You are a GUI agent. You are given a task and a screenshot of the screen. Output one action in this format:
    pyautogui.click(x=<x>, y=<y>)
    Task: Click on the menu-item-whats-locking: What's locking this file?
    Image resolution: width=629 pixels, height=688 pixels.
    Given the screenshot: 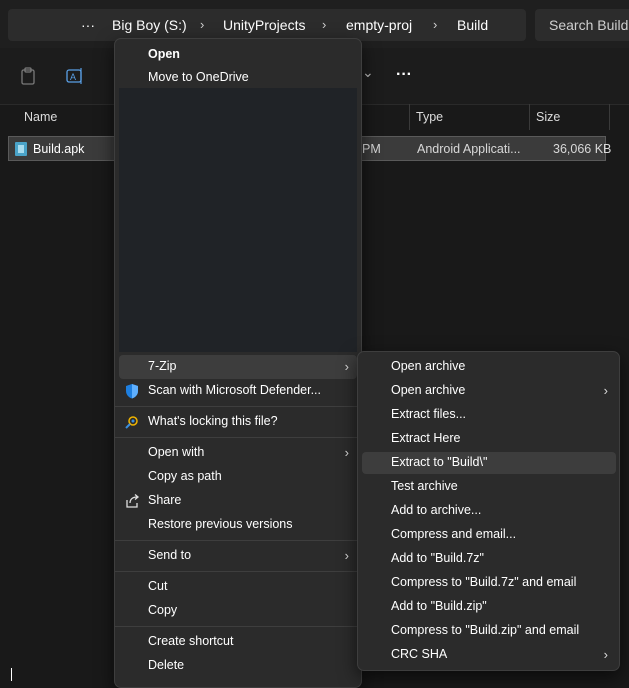 What is the action you would take?
    pyautogui.click(x=238, y=422)
    